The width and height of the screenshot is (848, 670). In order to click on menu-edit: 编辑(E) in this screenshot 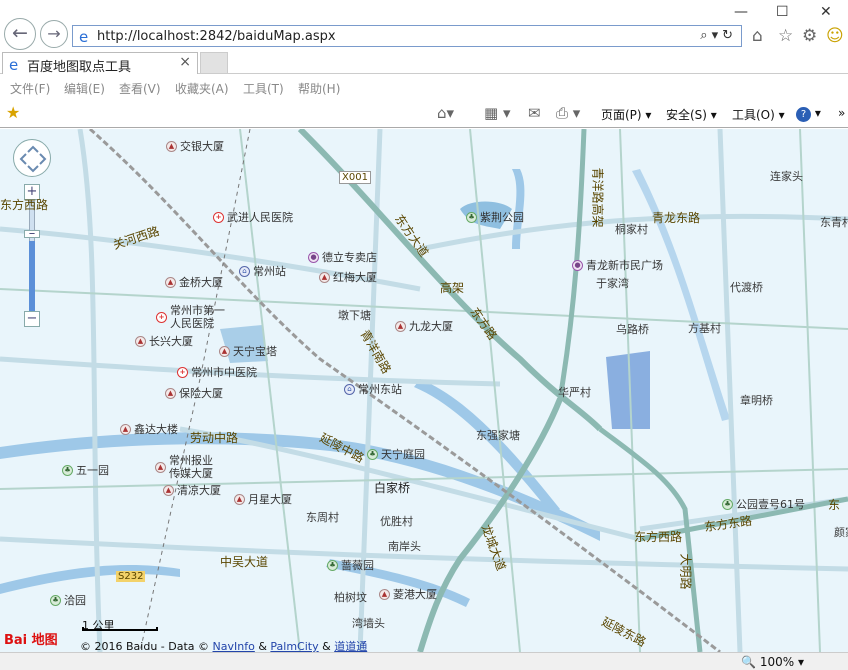, I will do `click(84, 88)`.